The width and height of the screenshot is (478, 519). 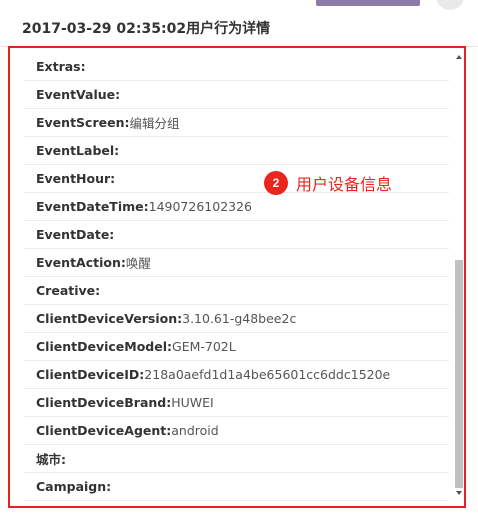 I want to click on annotation-callout: 2 用户设备信息, so click(x=328, y=183).